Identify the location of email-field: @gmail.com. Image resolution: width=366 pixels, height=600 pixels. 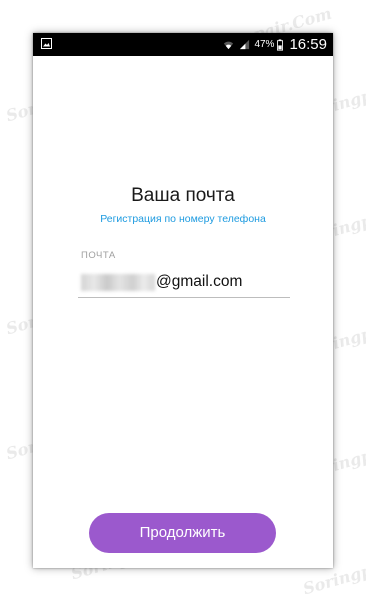
(184, 284).